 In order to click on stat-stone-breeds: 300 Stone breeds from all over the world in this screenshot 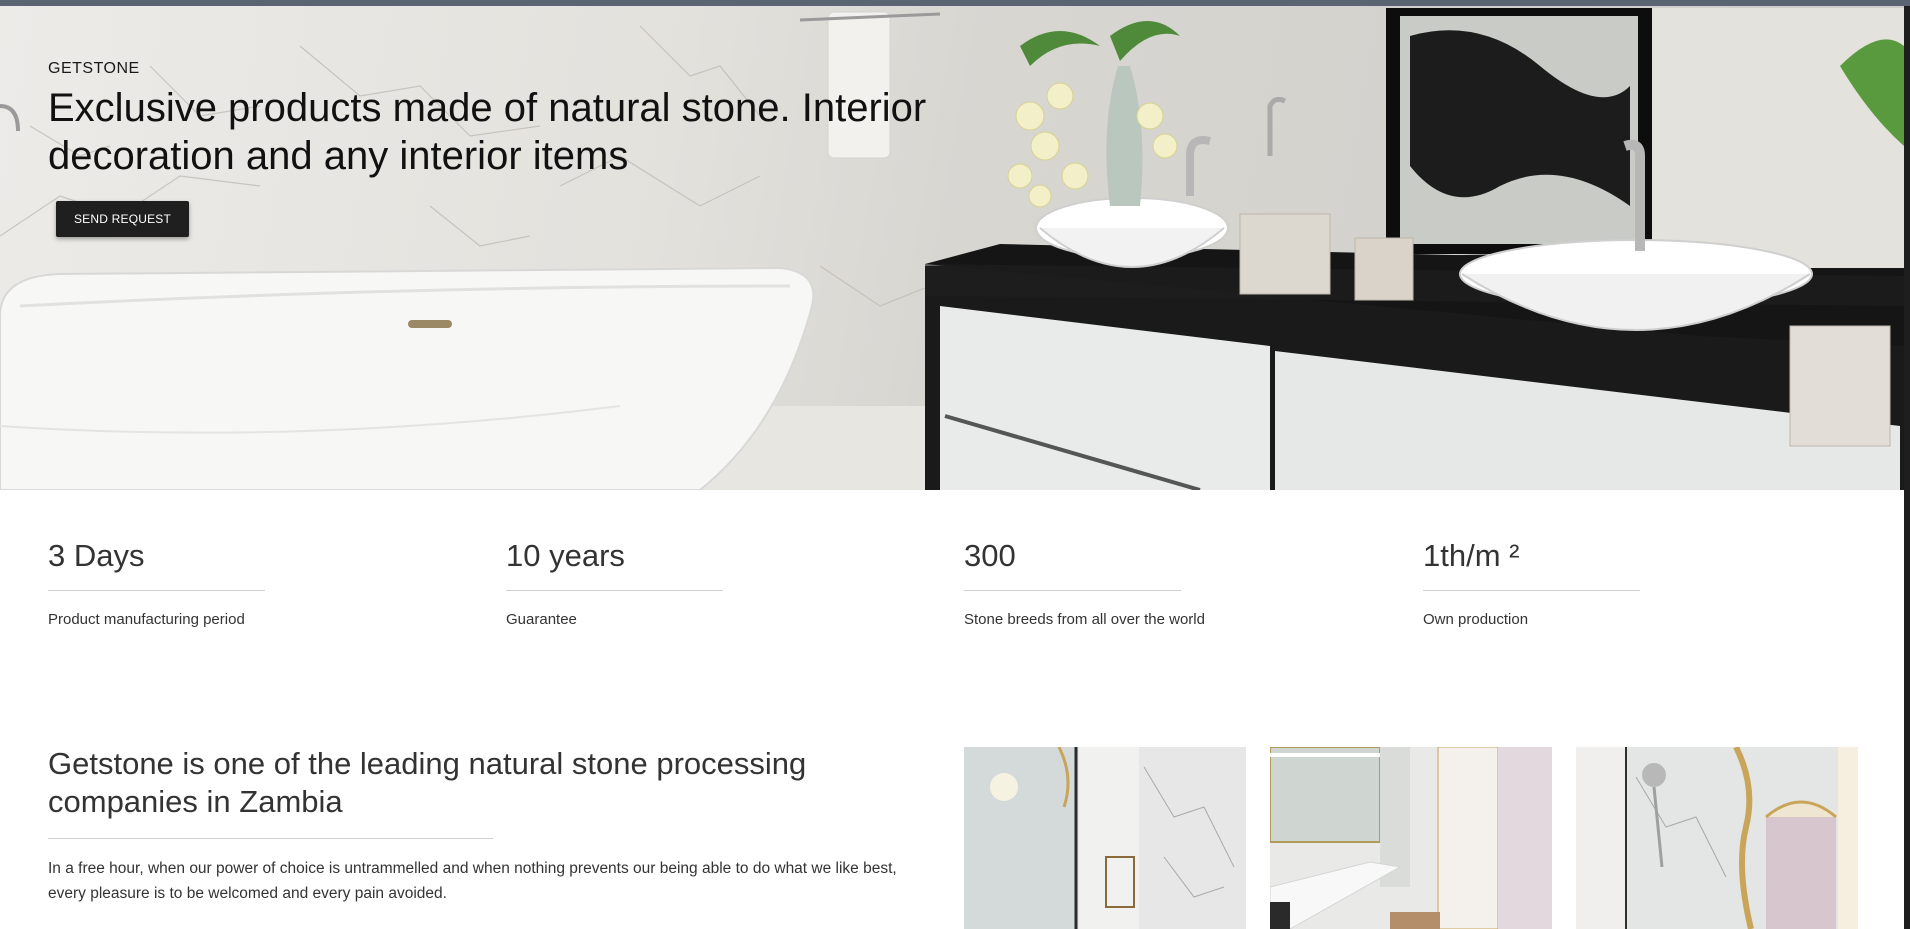, I will do `click(1114, 582)`.